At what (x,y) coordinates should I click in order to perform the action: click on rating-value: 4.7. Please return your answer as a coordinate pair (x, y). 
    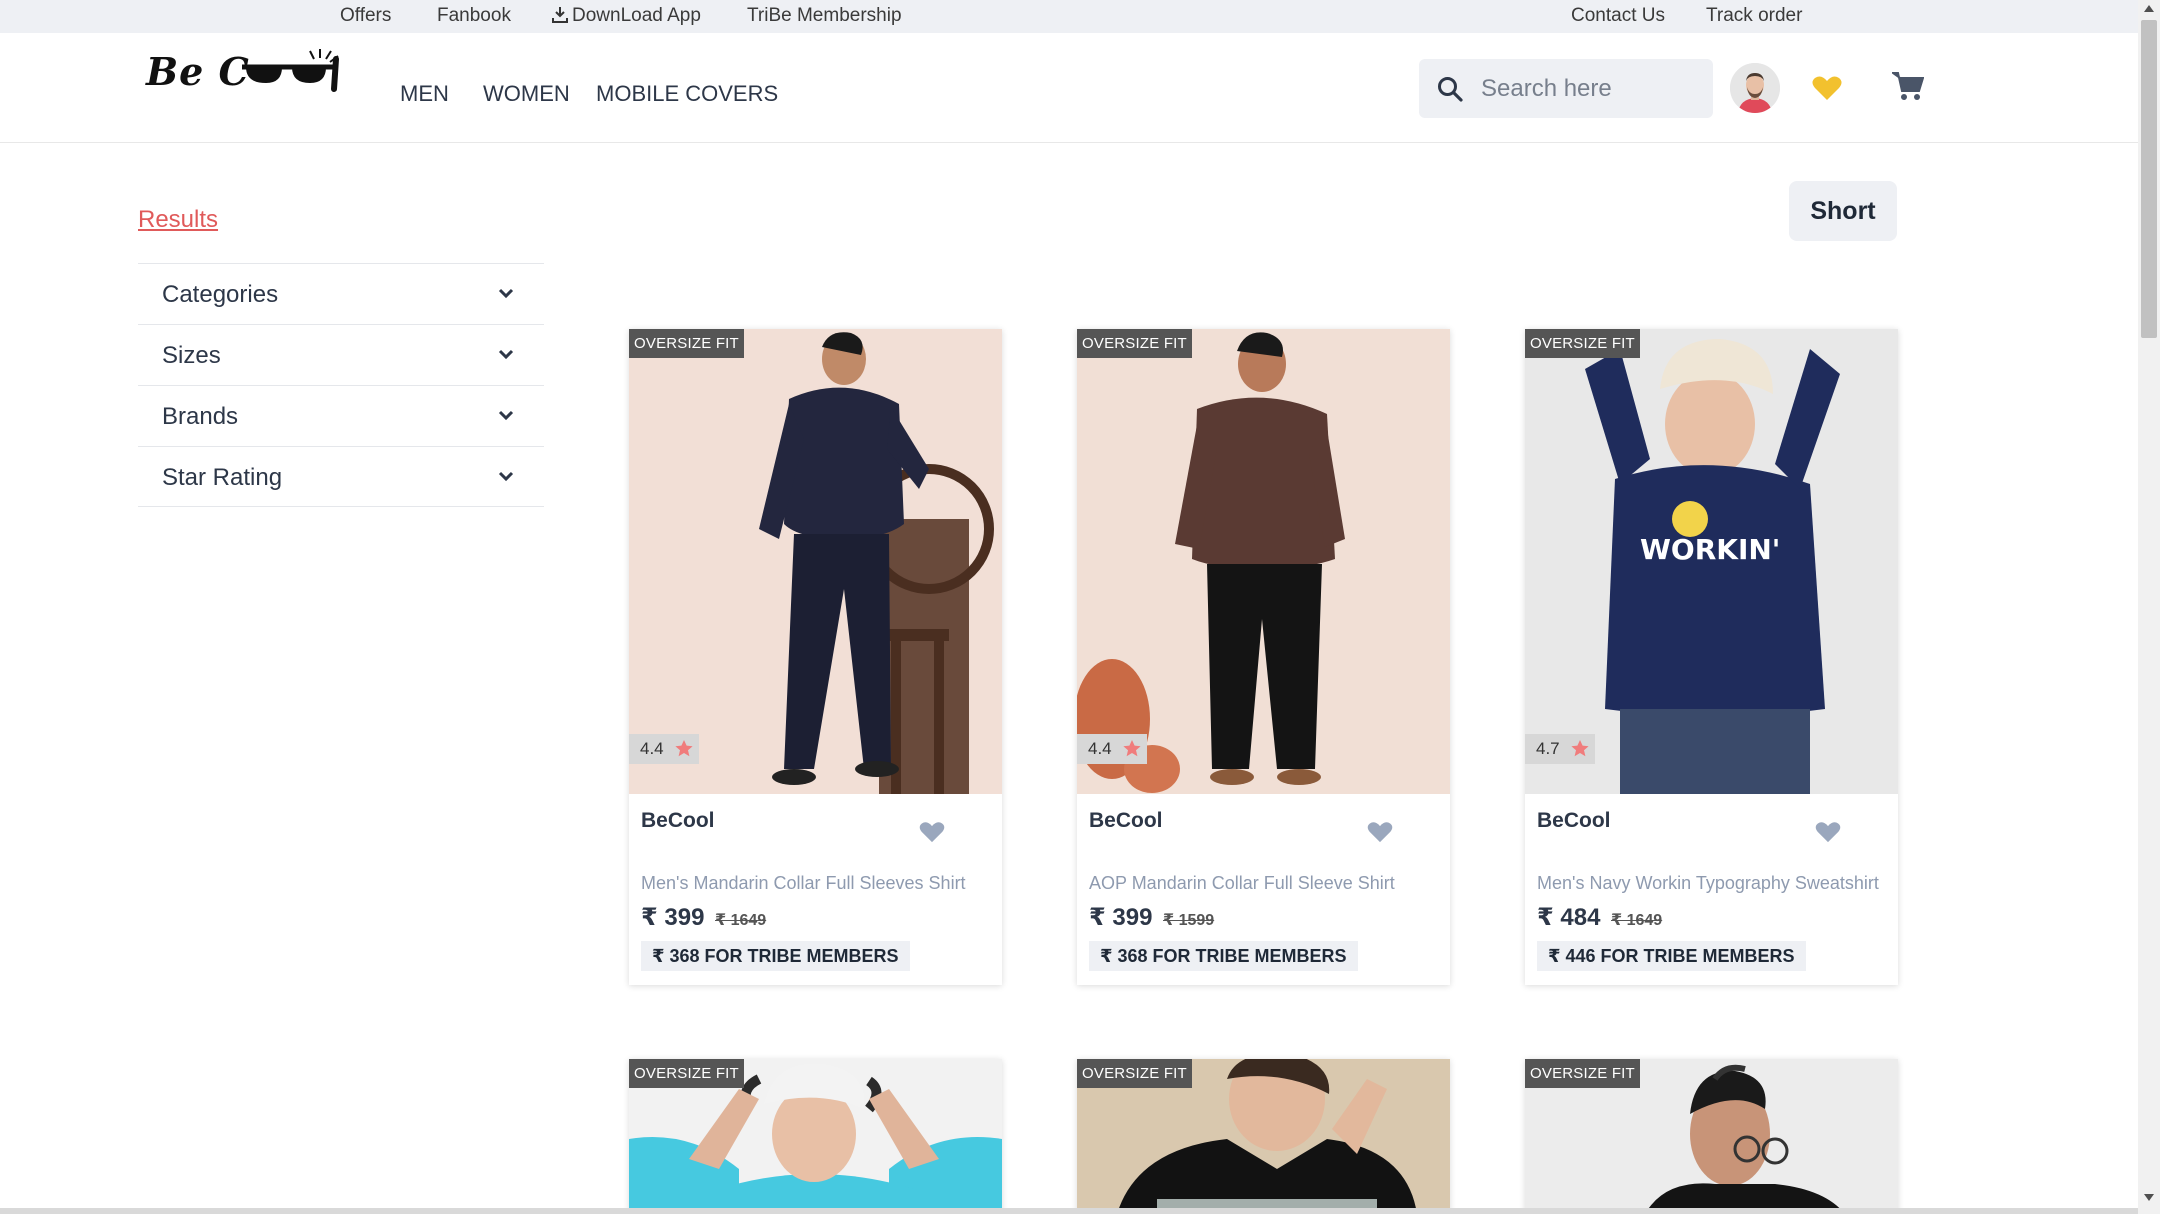
    Looking at the image, I should click on (1548, 748).